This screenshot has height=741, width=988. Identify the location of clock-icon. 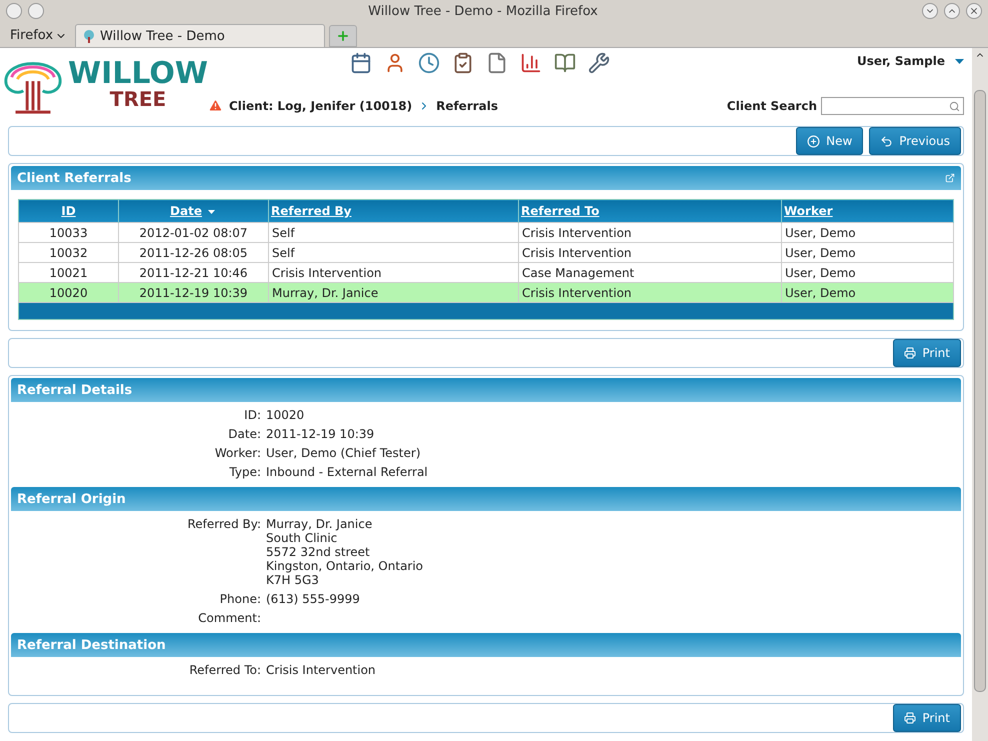
(429, 63).